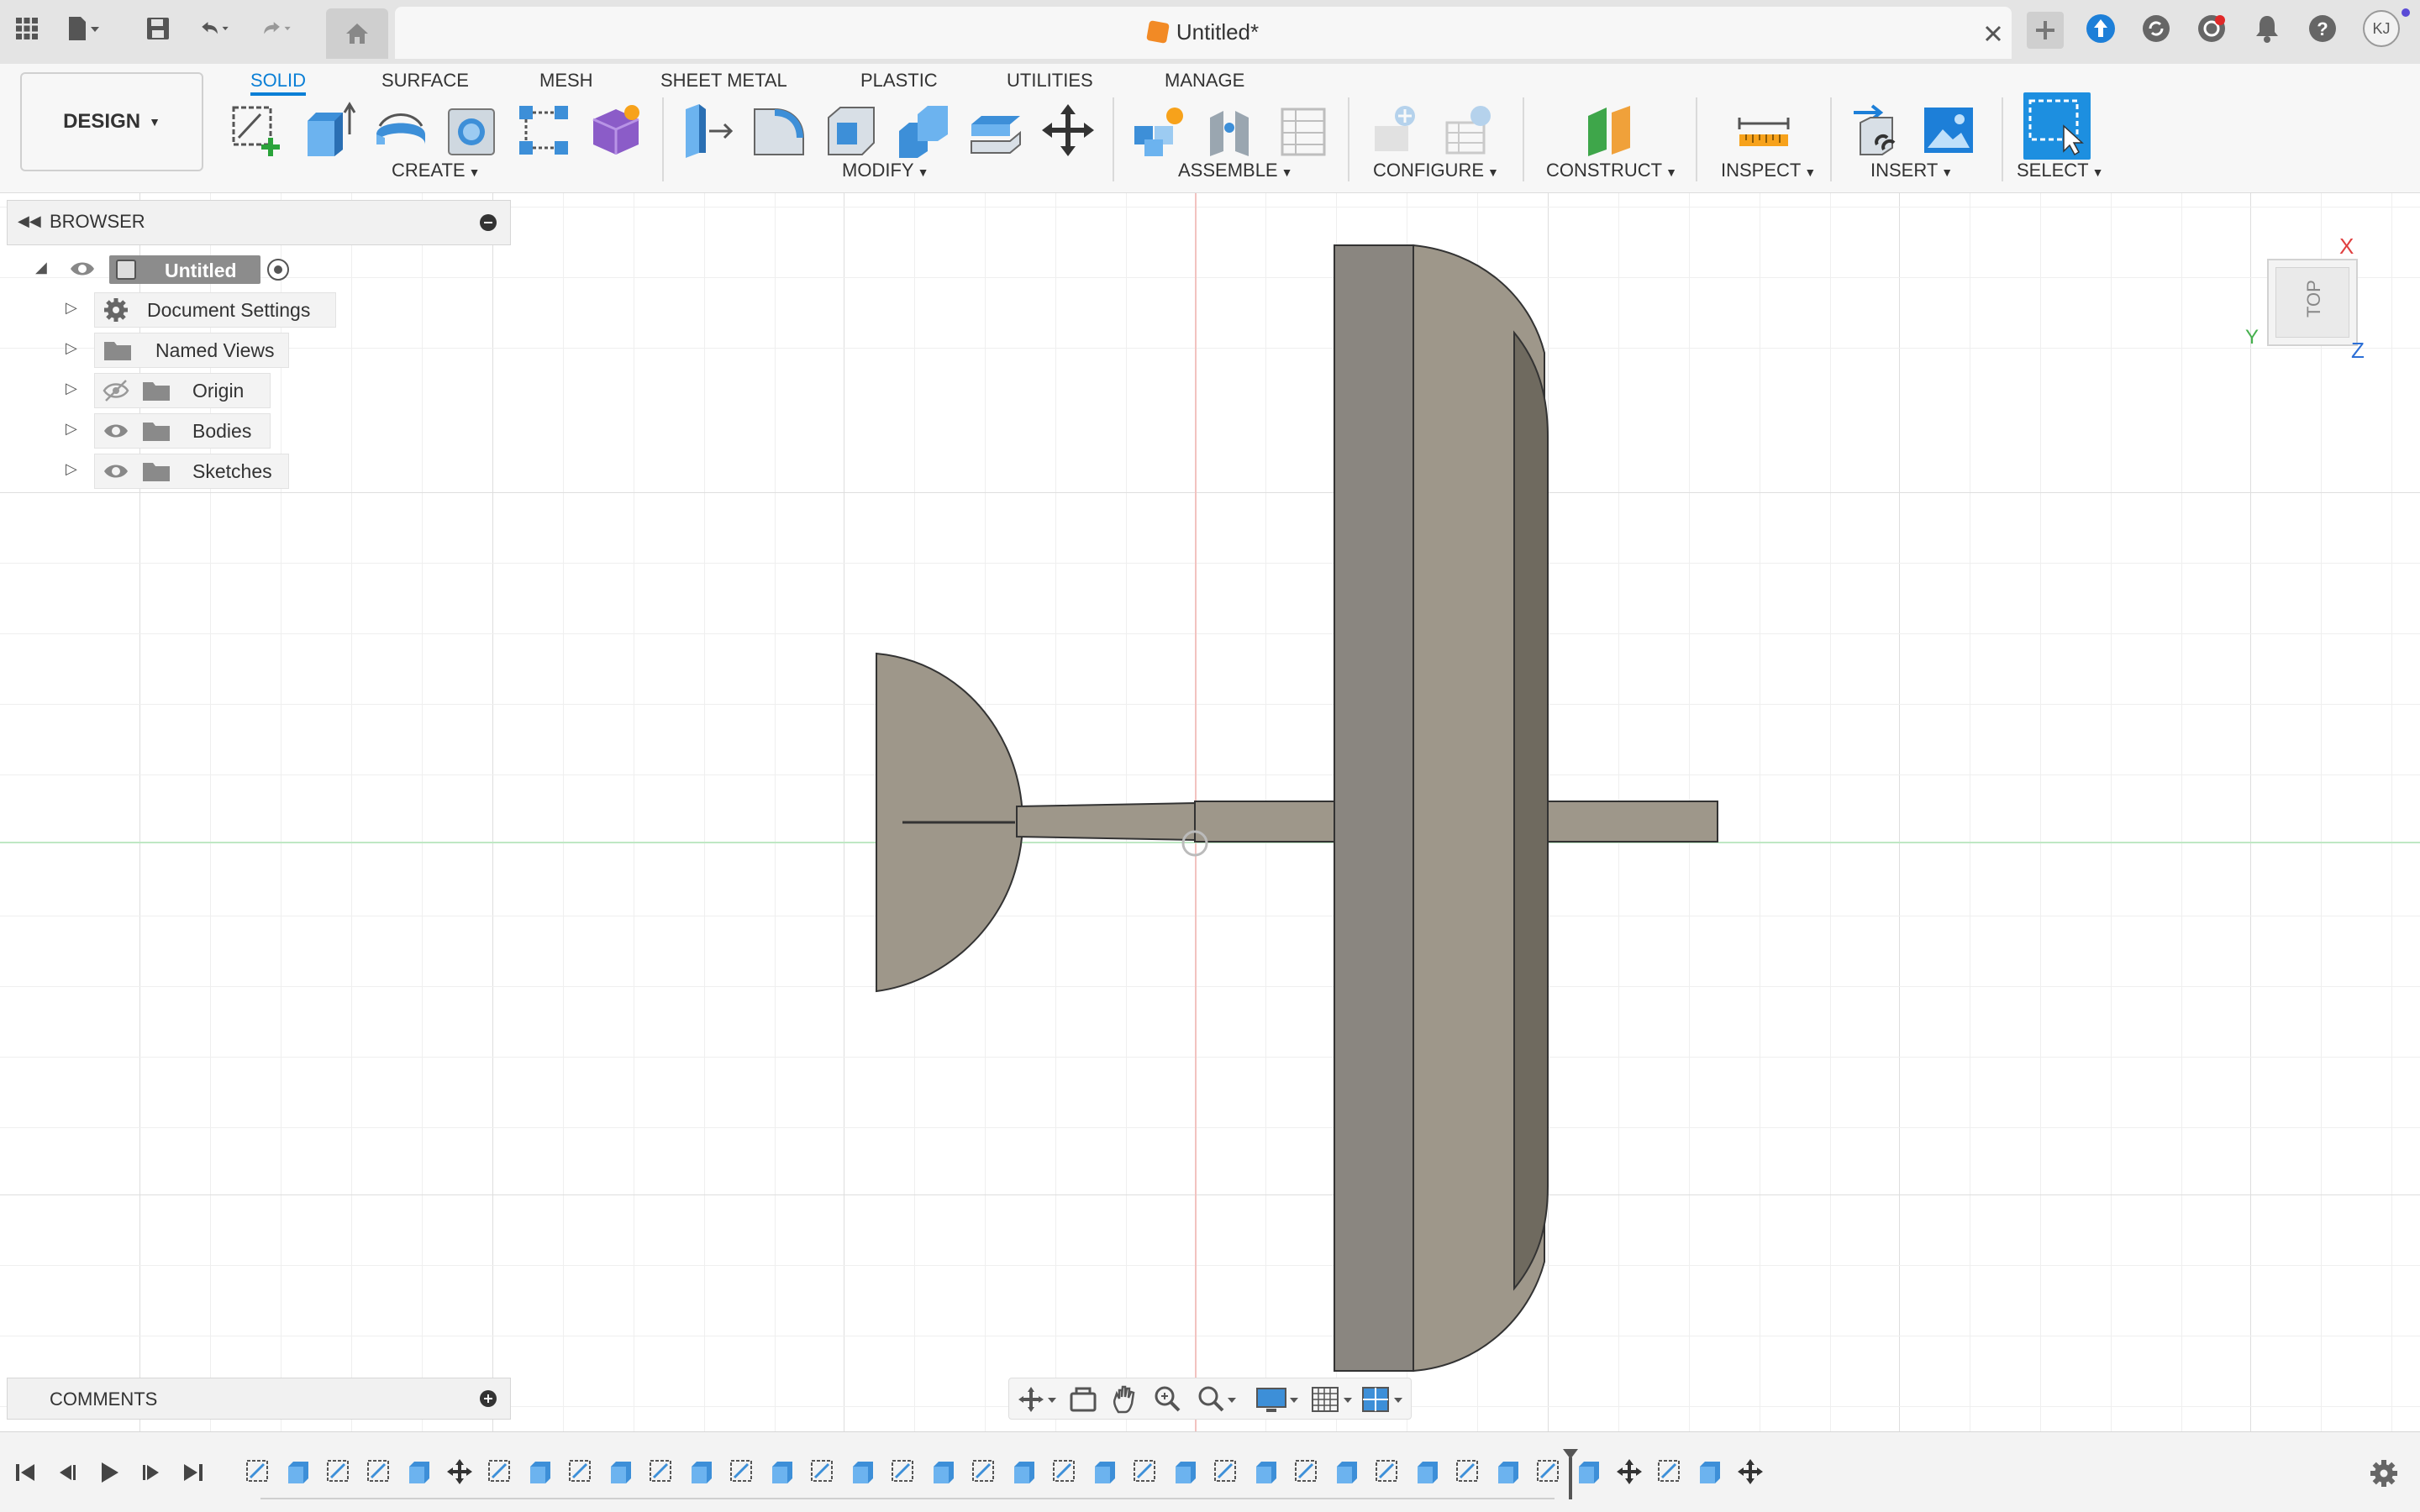 The height and width of the screenshot is (1512, 2420). I want to click on tree-item-bodies: Bodies, so click(182, 431).